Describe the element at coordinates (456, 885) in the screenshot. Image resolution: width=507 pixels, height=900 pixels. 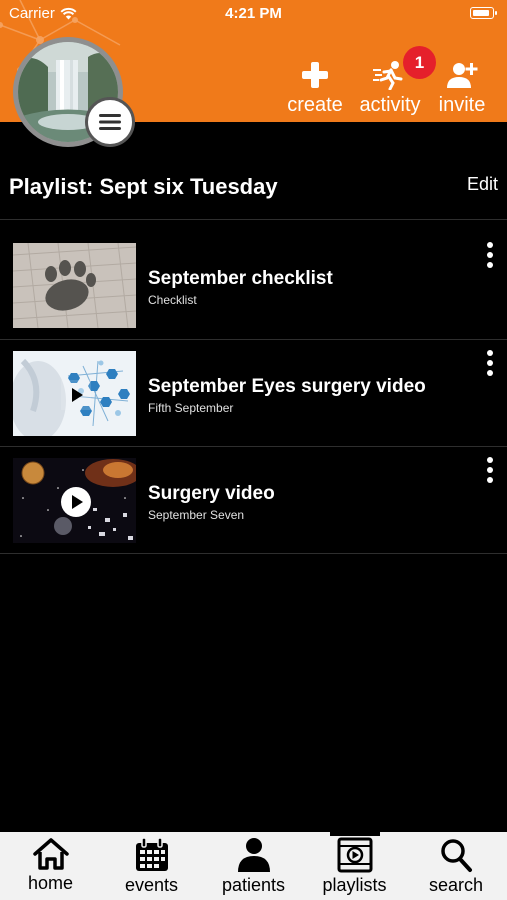
I see `tab-search-label: search` at that location.